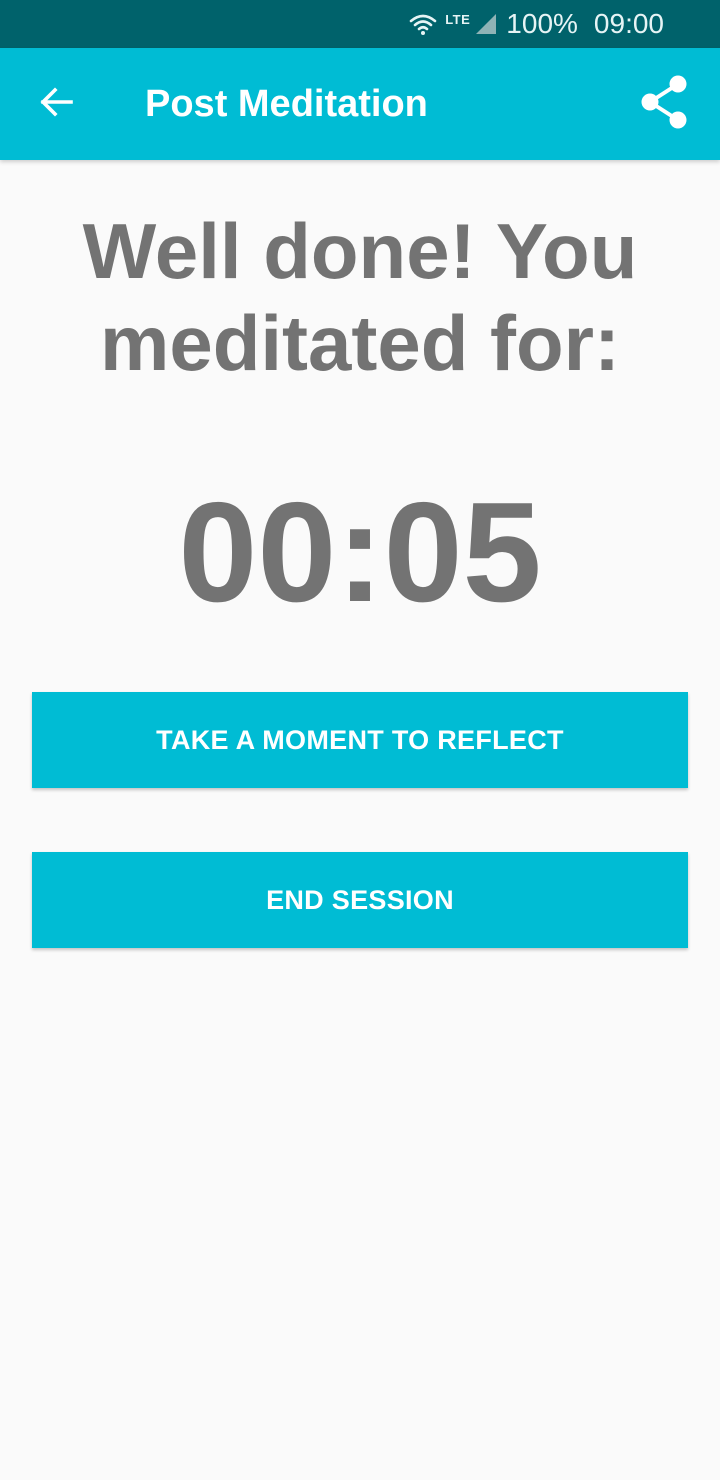 Image resolution: width=720 pixels, height=1480 pixels. I want to click on signal-icon, so click(485, 24).